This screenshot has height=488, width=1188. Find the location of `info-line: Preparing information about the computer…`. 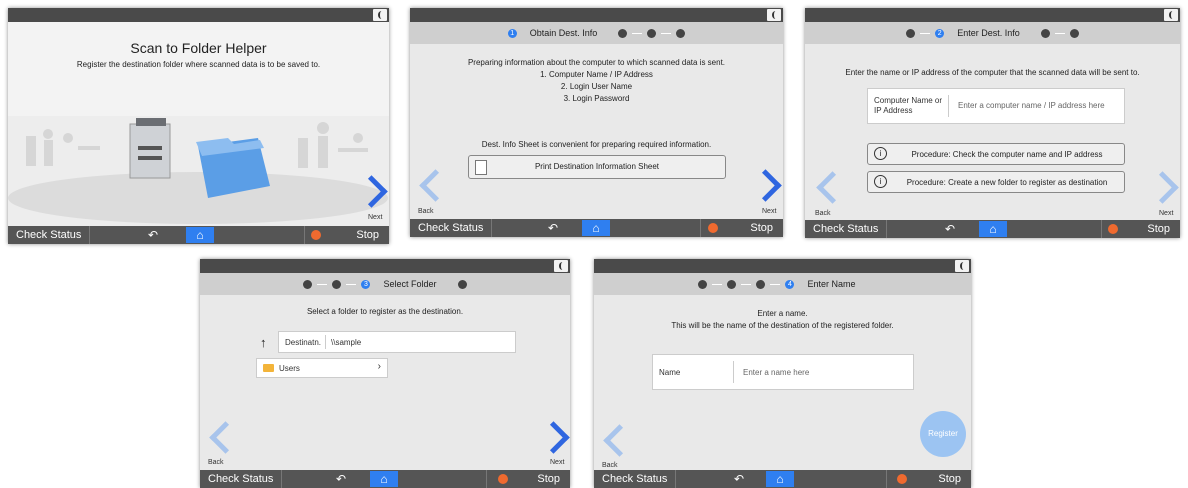

info-line: Preparing information about the computer… is located at coordinates (596, 62).